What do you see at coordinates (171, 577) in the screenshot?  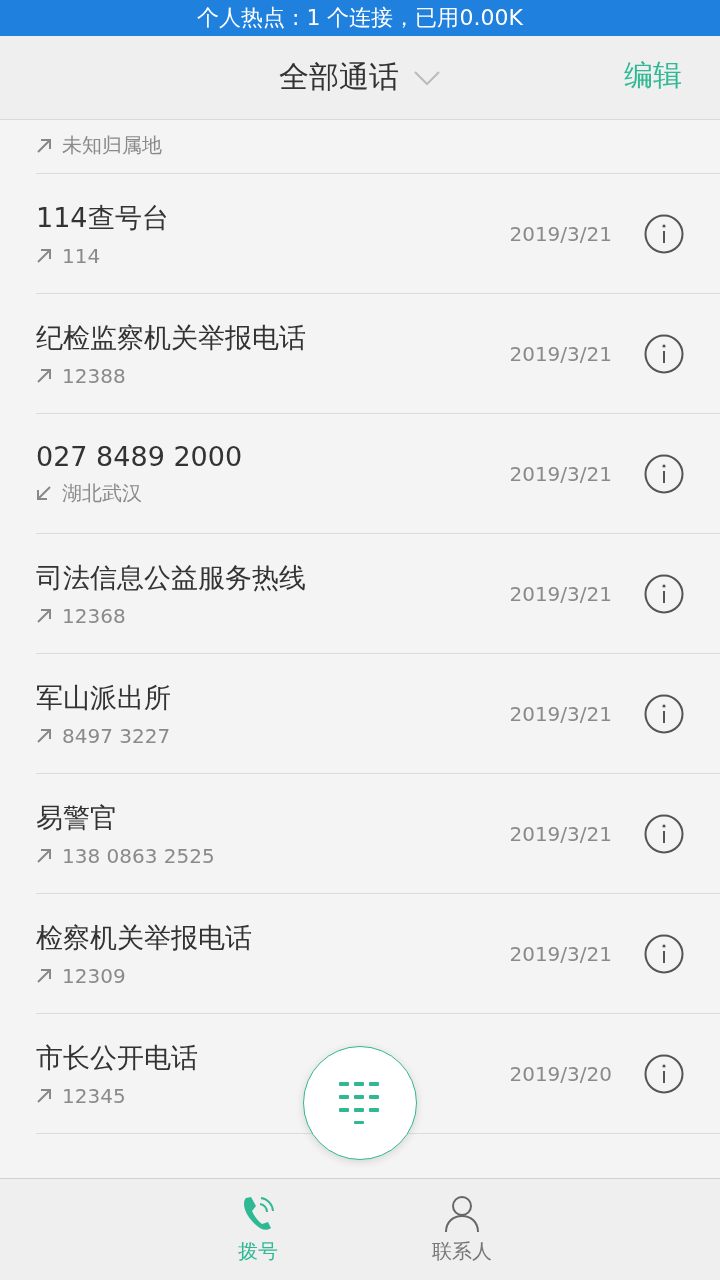 I see `contact-name: 司法信息公益服务热线` at bounding box center [171, 577].